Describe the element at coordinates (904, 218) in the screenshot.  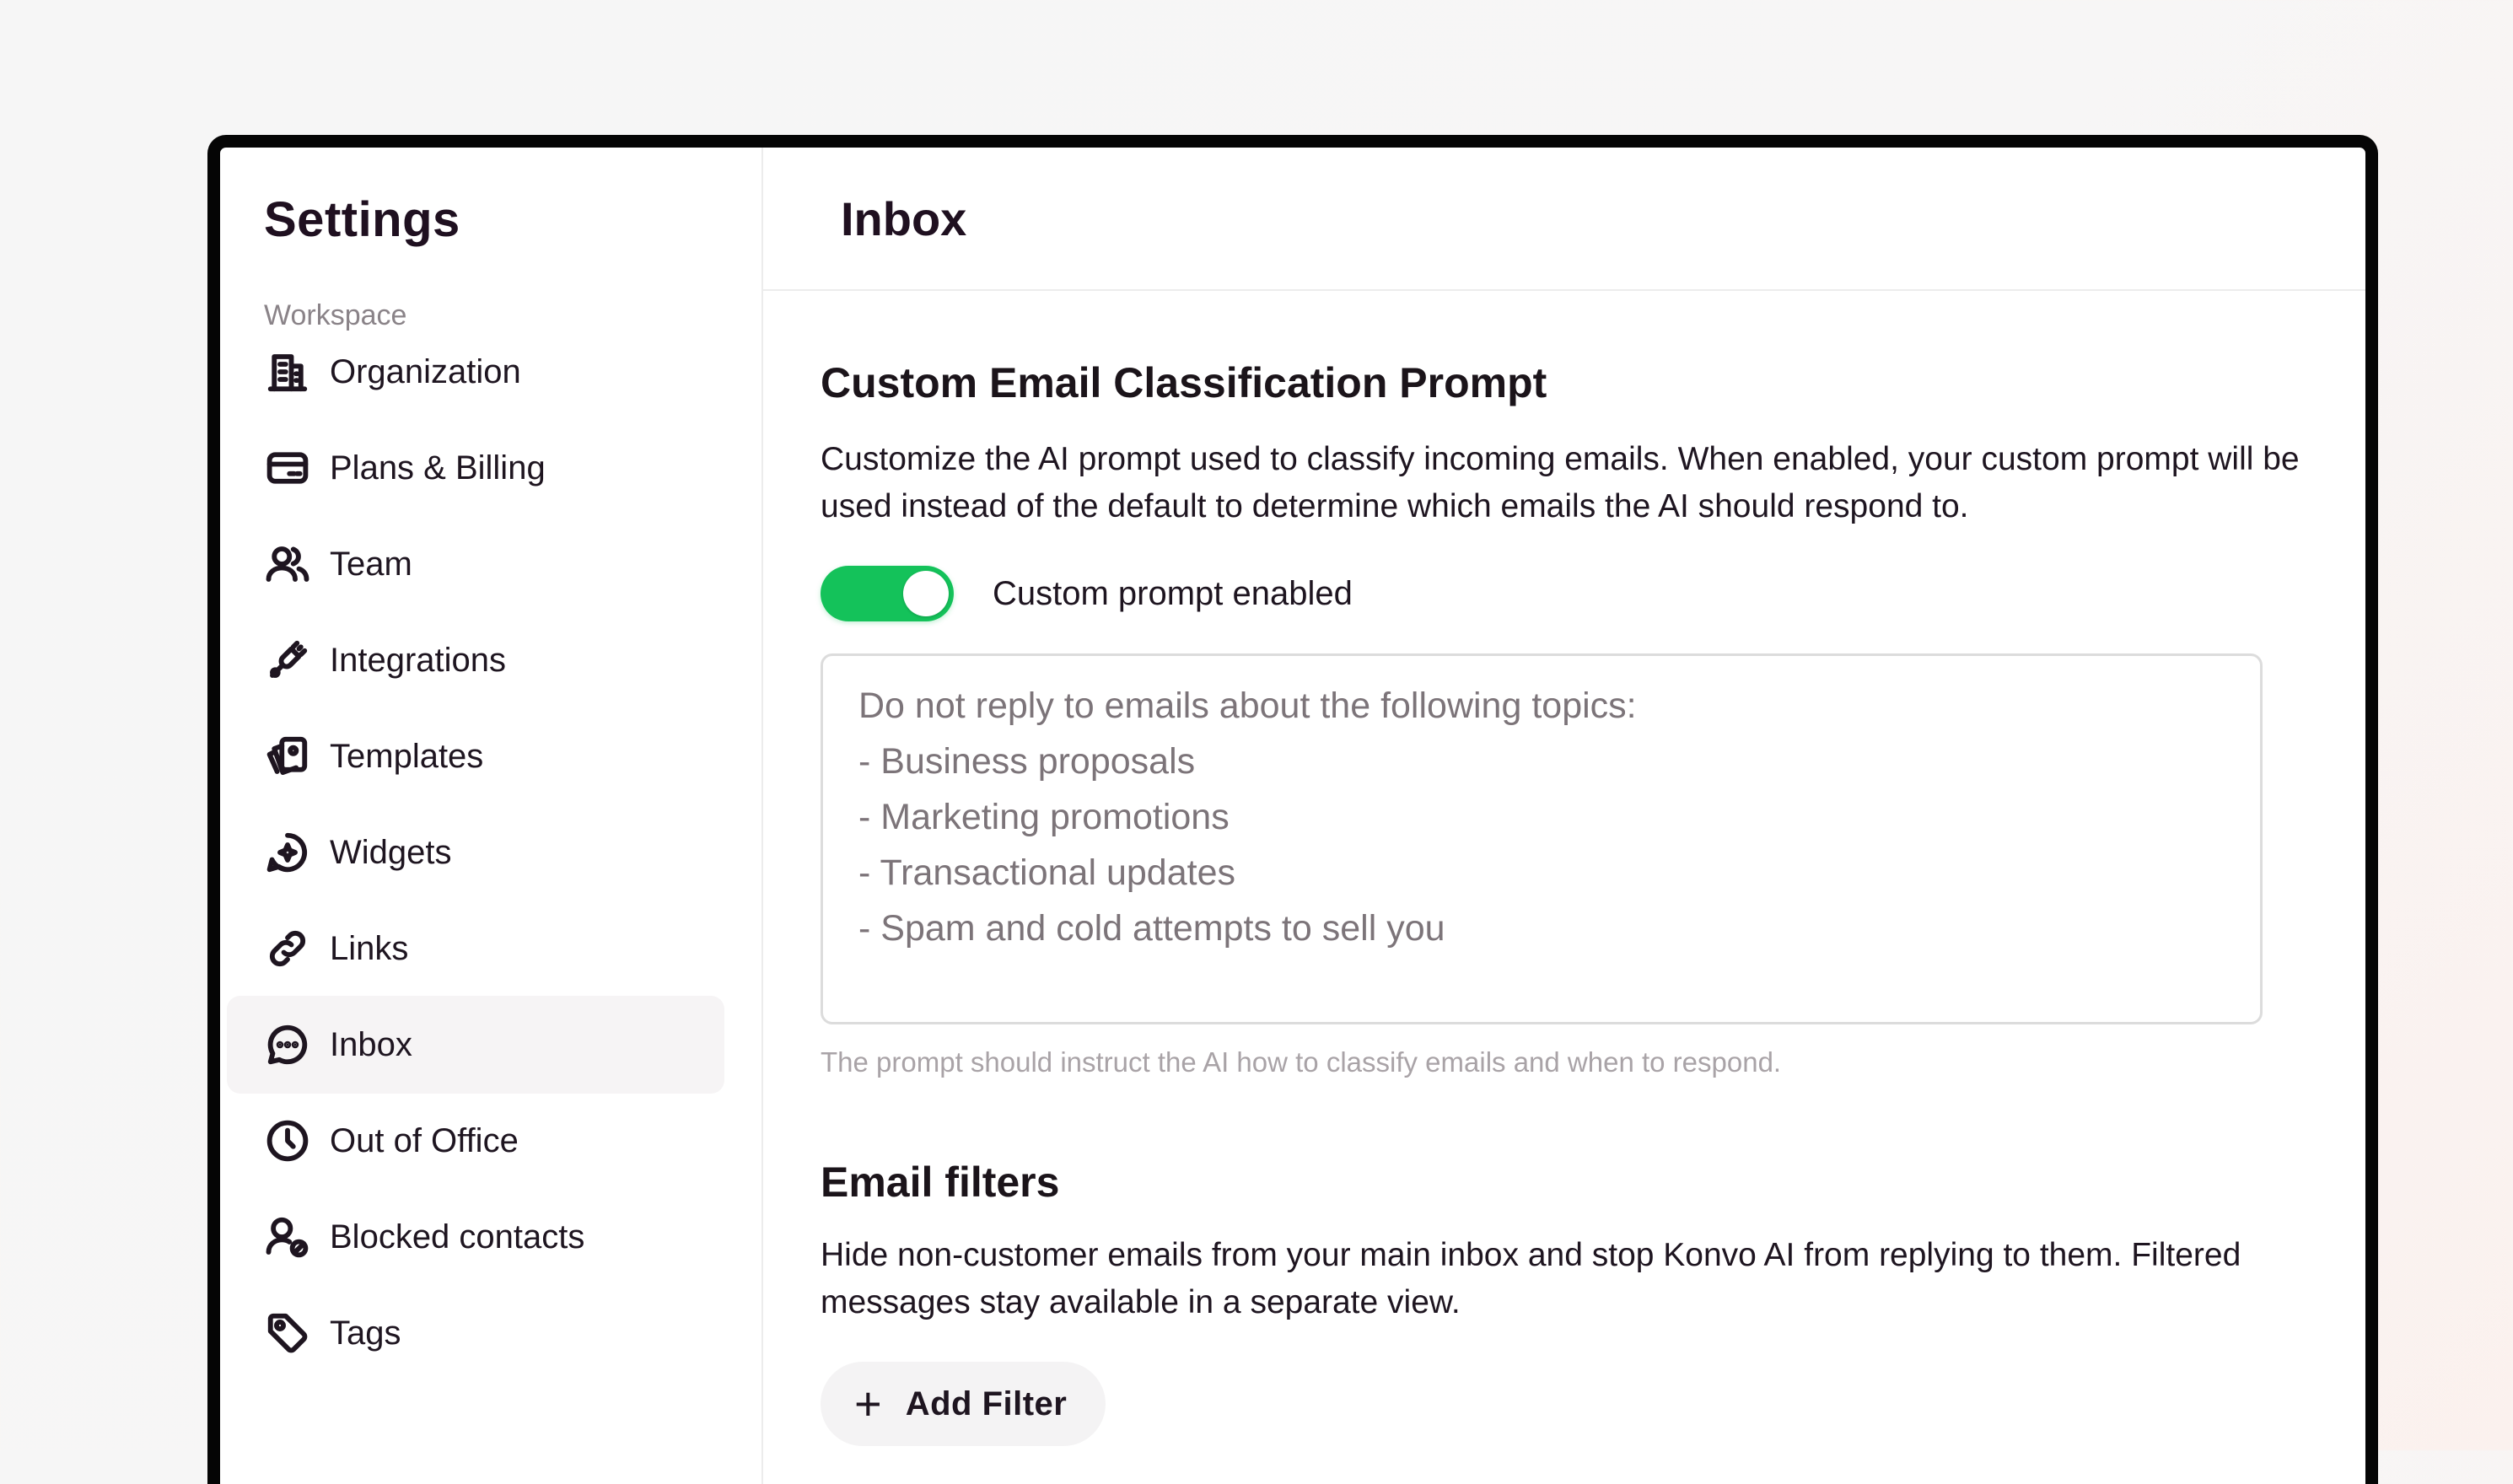
I see `page-title: Inbox` at that location.